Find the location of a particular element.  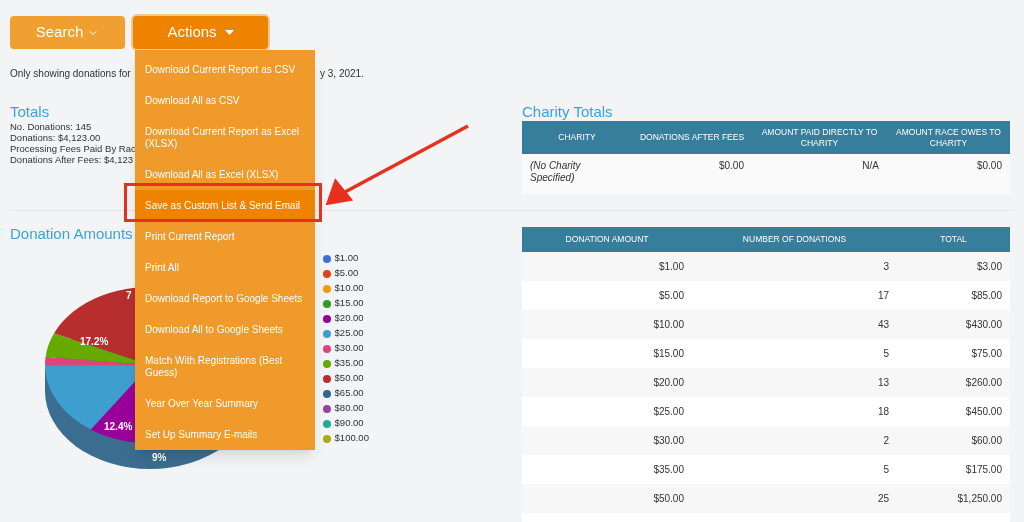

table-cell-text: 25 is located at coordinates (883, 499).